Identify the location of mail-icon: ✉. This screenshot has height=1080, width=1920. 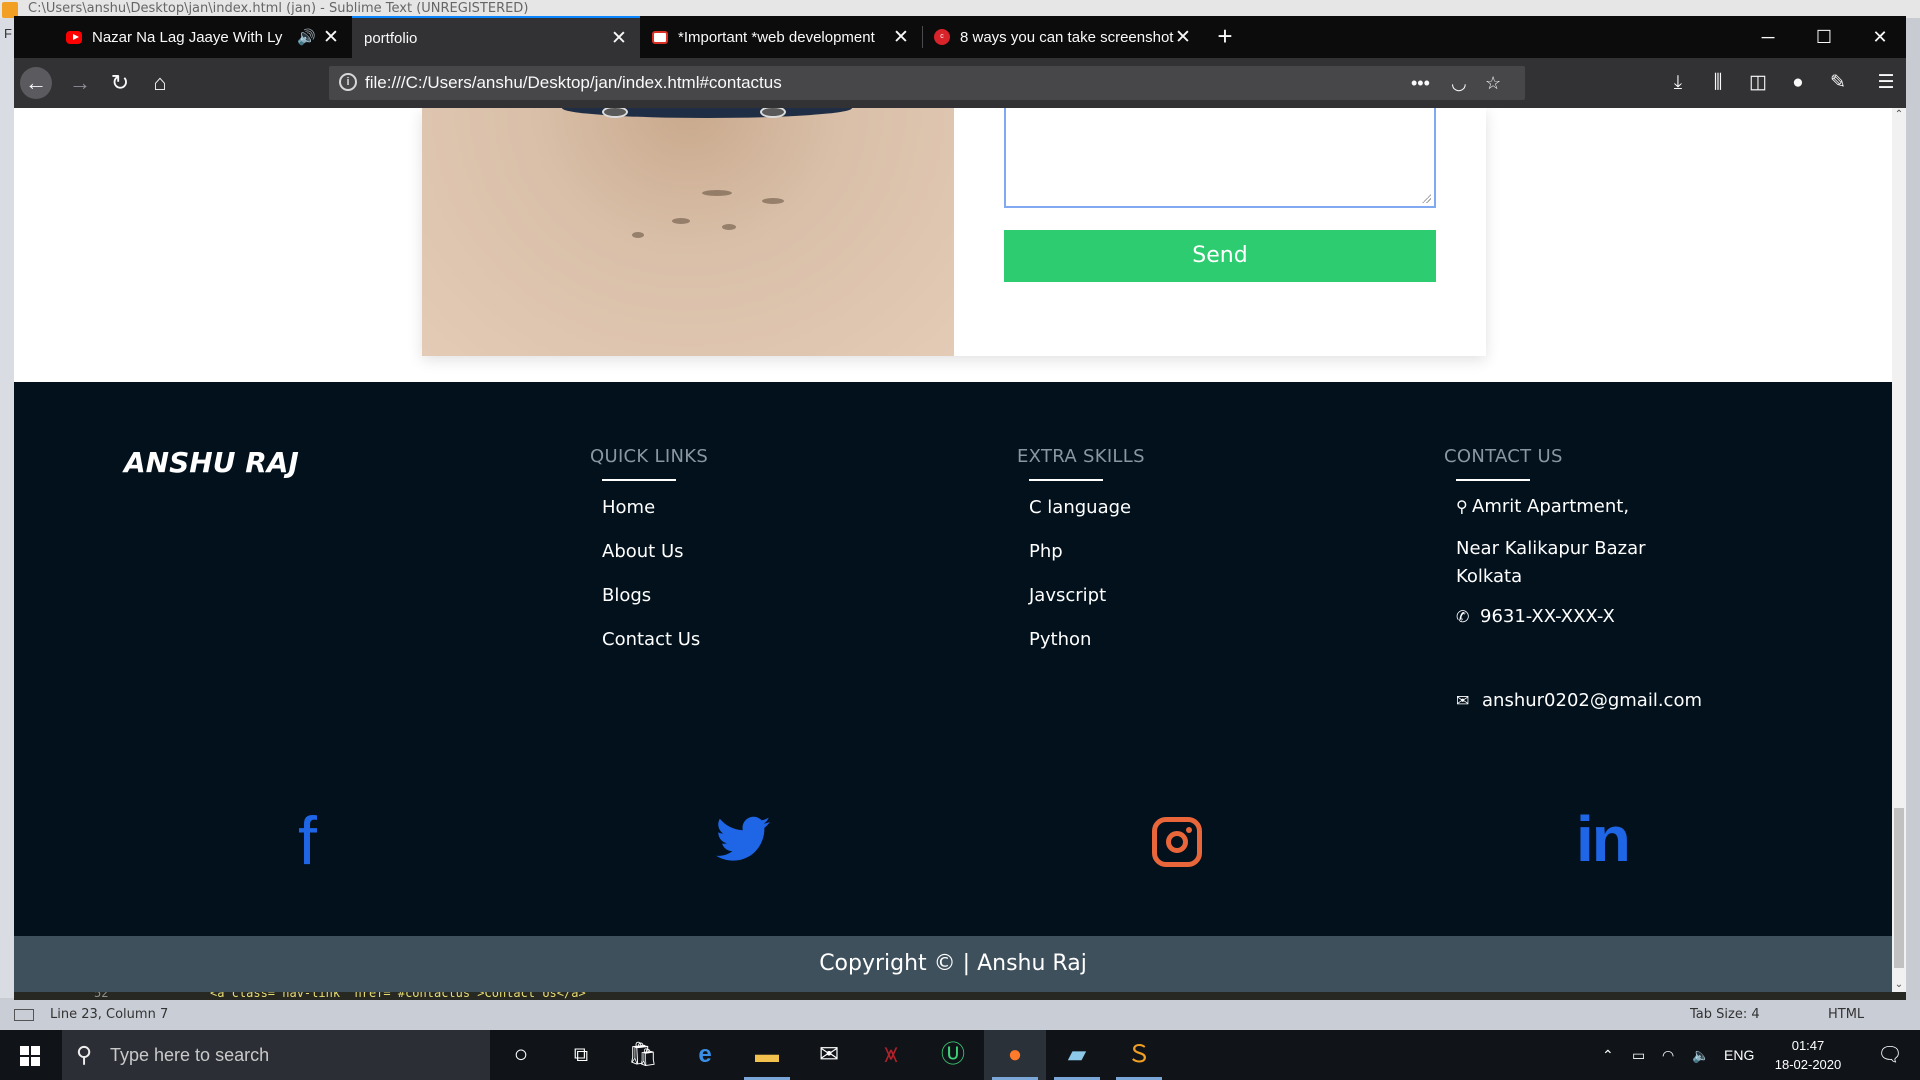
(829, 1055).